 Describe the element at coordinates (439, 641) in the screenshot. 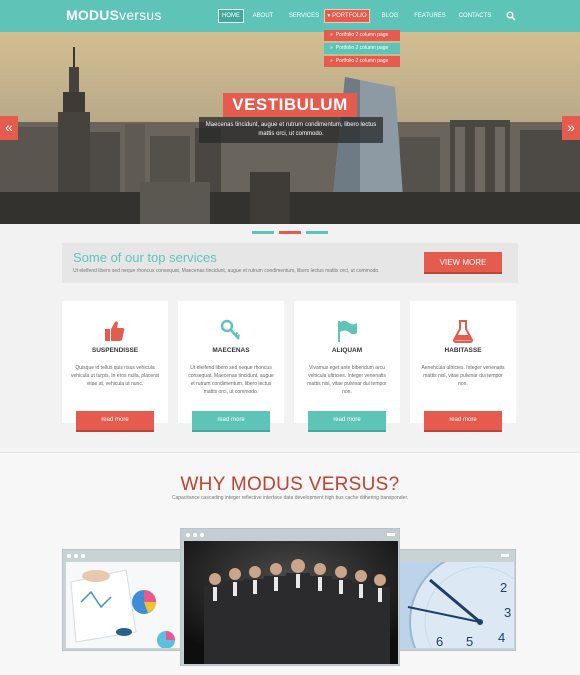

I see `clock-digit: 6` at that location.